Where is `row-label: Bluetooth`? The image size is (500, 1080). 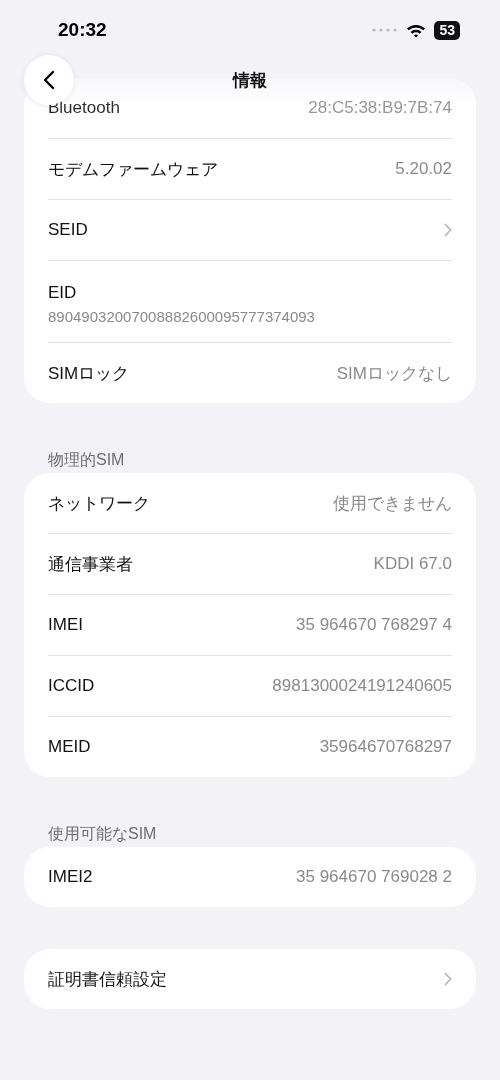 row-label: Bluetooth is located at coordinates (84, 108).